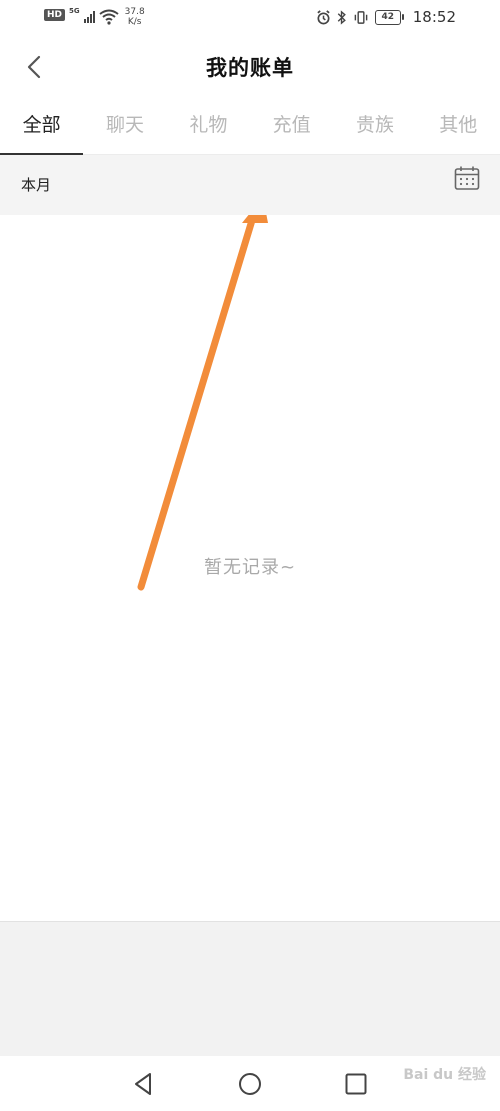  Describe the element at coordinates (124, 126) in the screenshot. I see `tab-chat: 聊天` at that location.